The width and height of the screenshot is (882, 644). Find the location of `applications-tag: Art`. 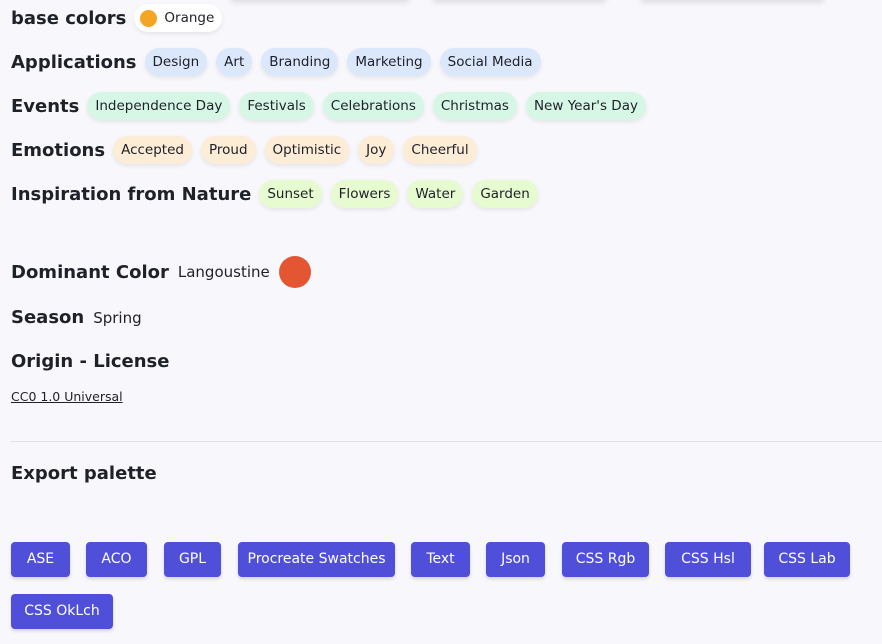

applications-tag: Art is located at coordinates (234, 62).